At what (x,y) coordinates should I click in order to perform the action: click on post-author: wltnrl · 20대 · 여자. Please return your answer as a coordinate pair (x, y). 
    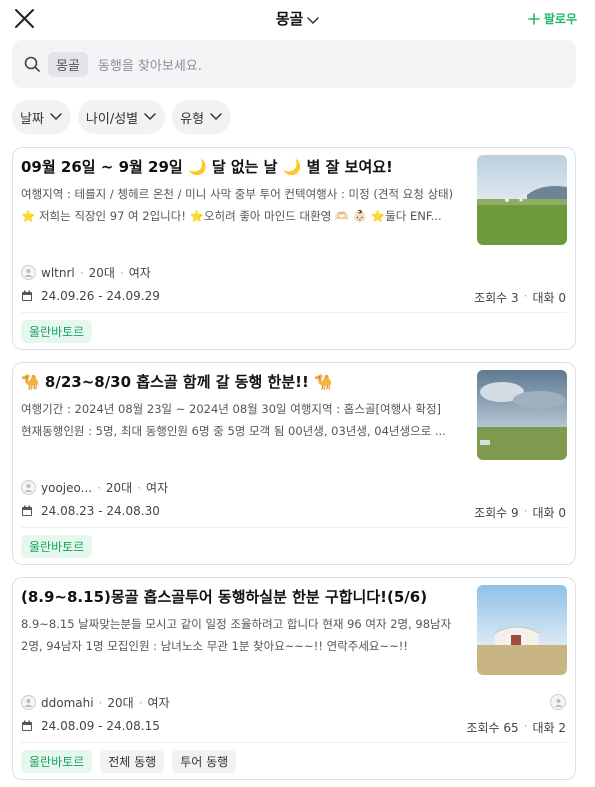
    Looking at the image, I should click on (86, 272).